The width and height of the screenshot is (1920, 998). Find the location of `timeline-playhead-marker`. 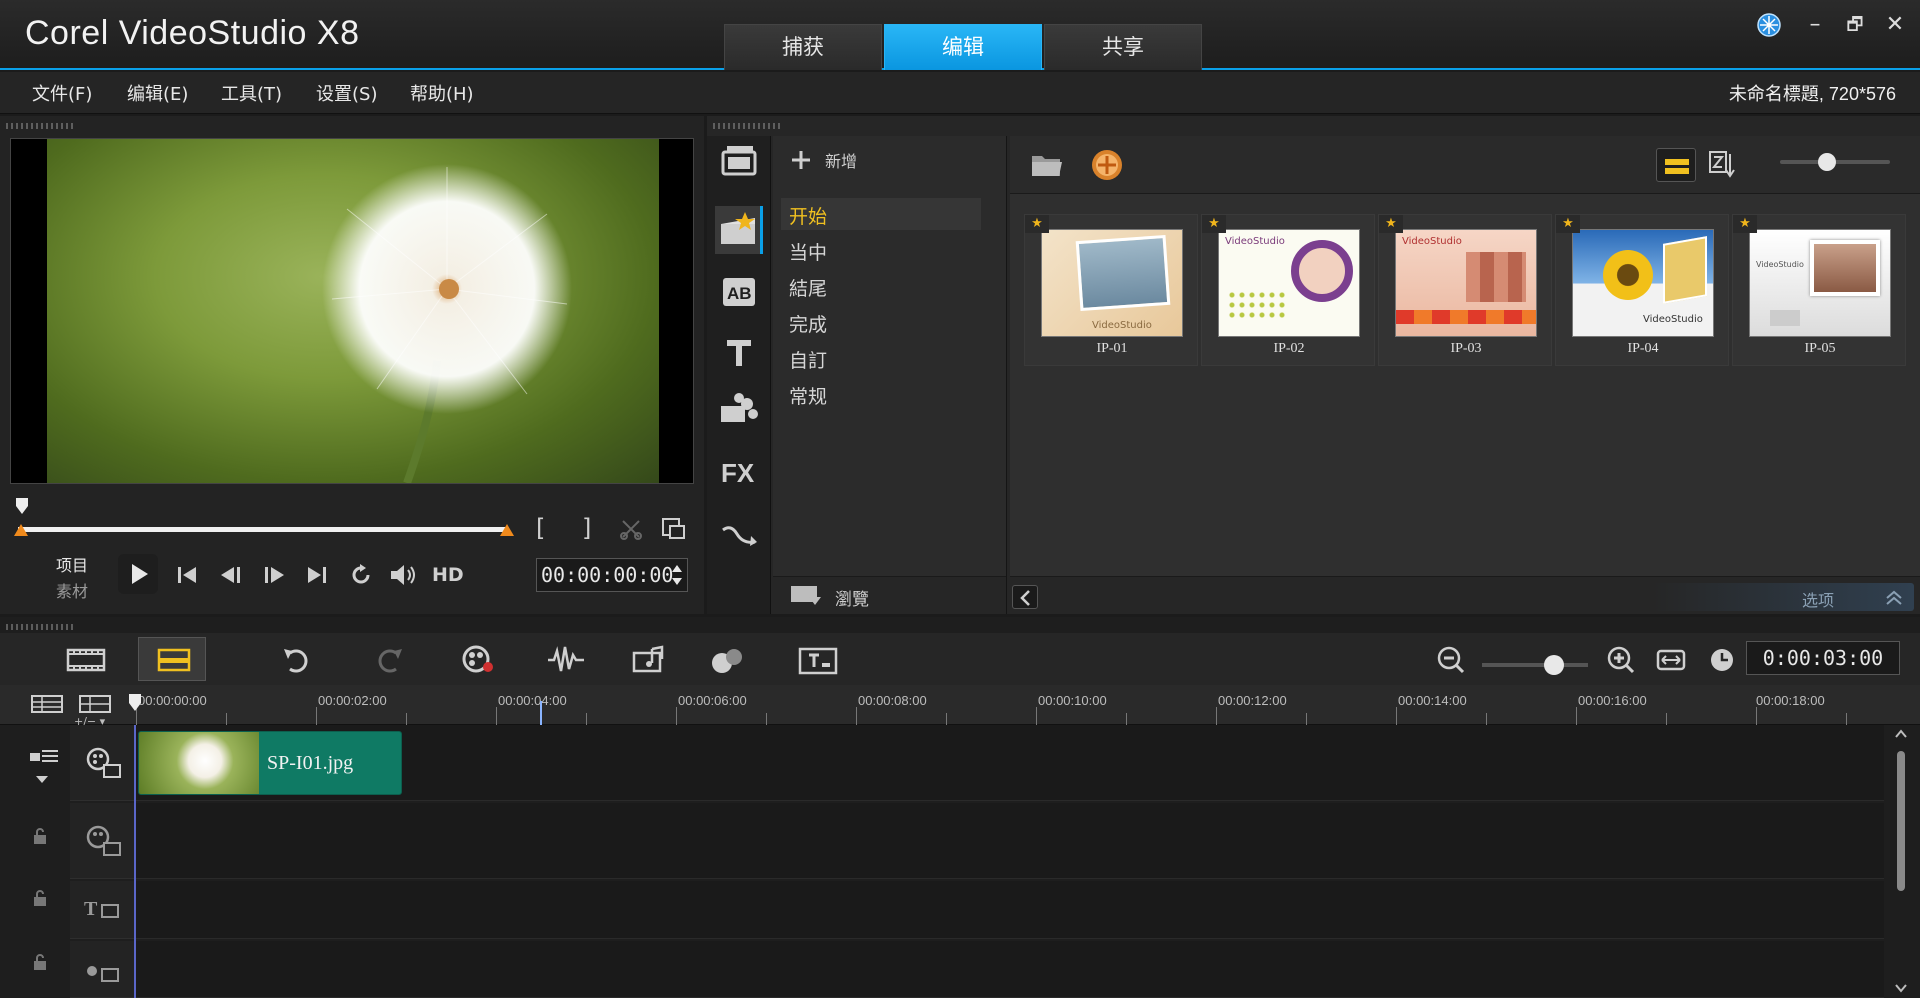

timeline-playhead-marker is located at coordinates (135, 703).